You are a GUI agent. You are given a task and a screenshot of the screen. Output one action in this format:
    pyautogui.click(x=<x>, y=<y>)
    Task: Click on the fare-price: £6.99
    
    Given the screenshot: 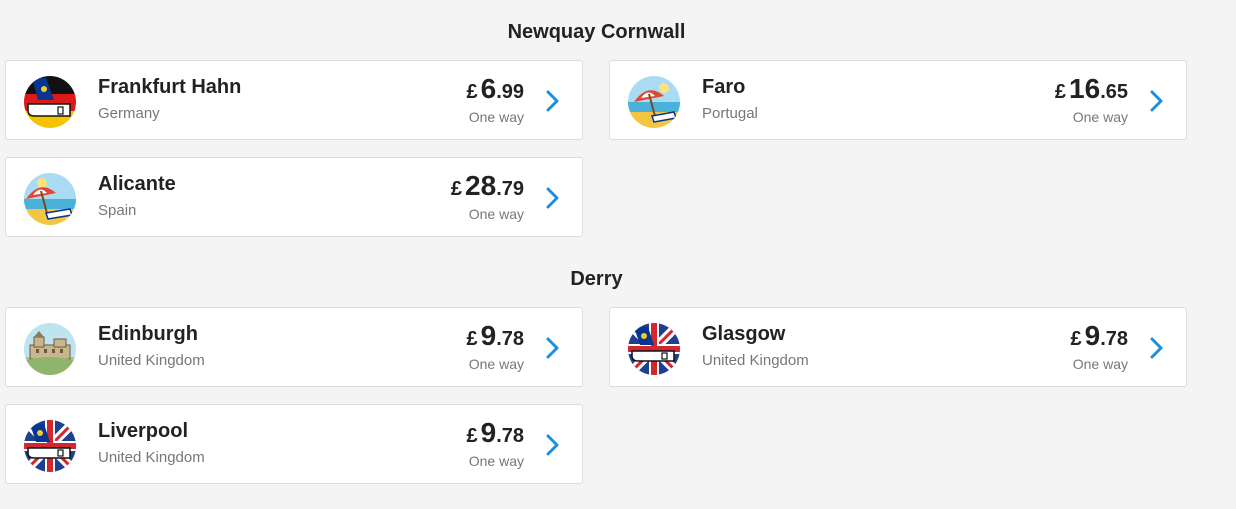 What is the action you would take?
    pyautogui.click(x=495, y=89)
    